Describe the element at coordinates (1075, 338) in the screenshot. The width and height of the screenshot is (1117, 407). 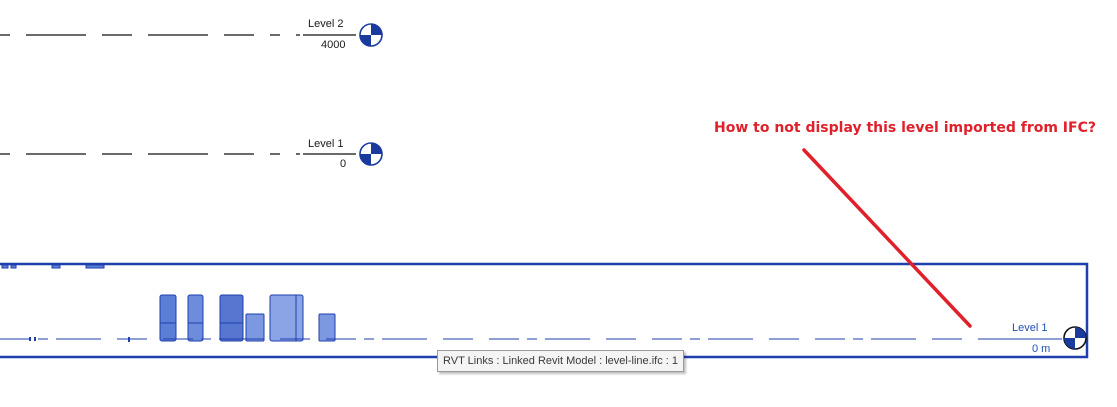
I see `linked-level-head-icon` at that location.